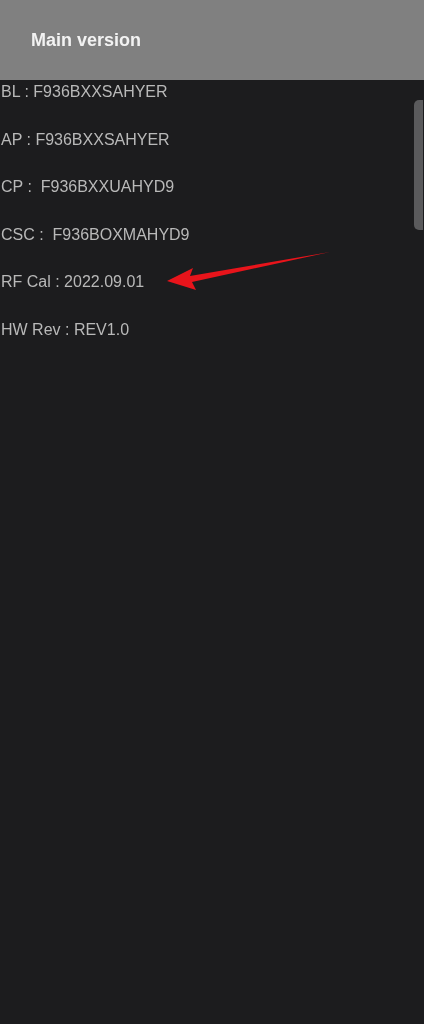 This screenshot has width=424, height=1024. What do you see at coordinates (87, 187) in the screenshot?
I see `version-info-line: CP : F936BXXUAHYD9` at bounding box center [87, 187].